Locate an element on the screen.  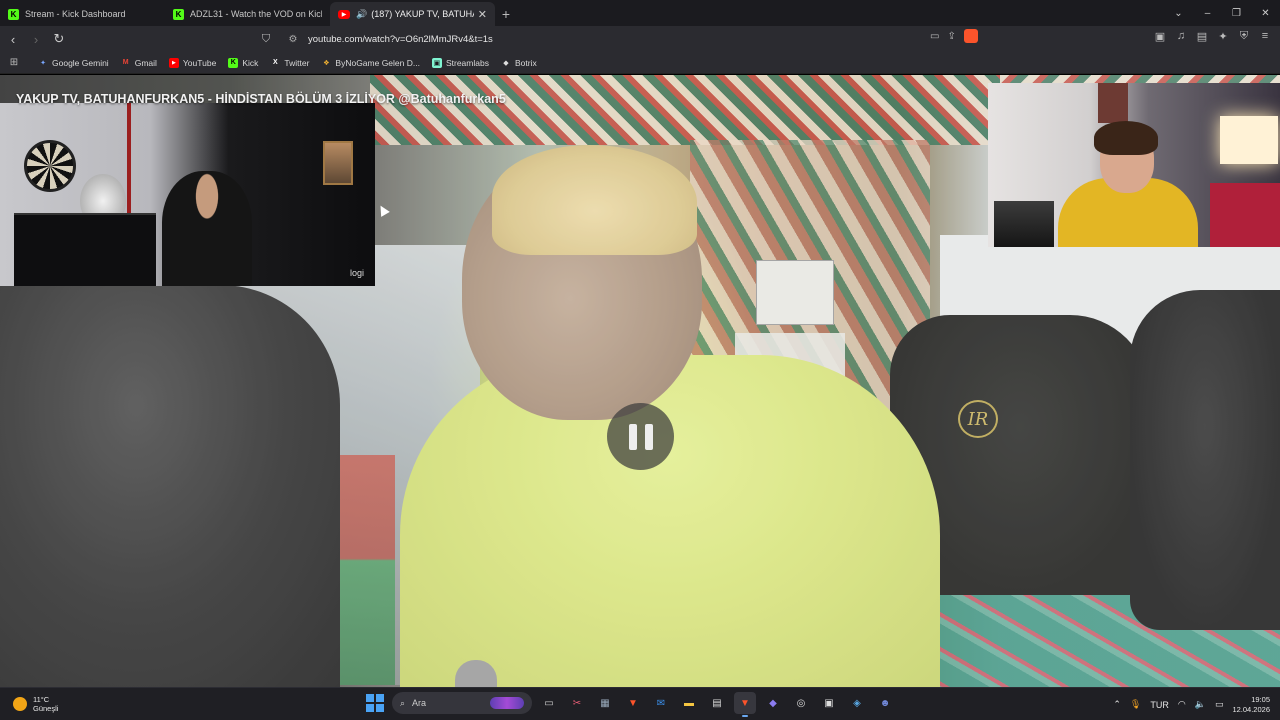
battery-icon: ▭ is located at coordinates (1219, 704).